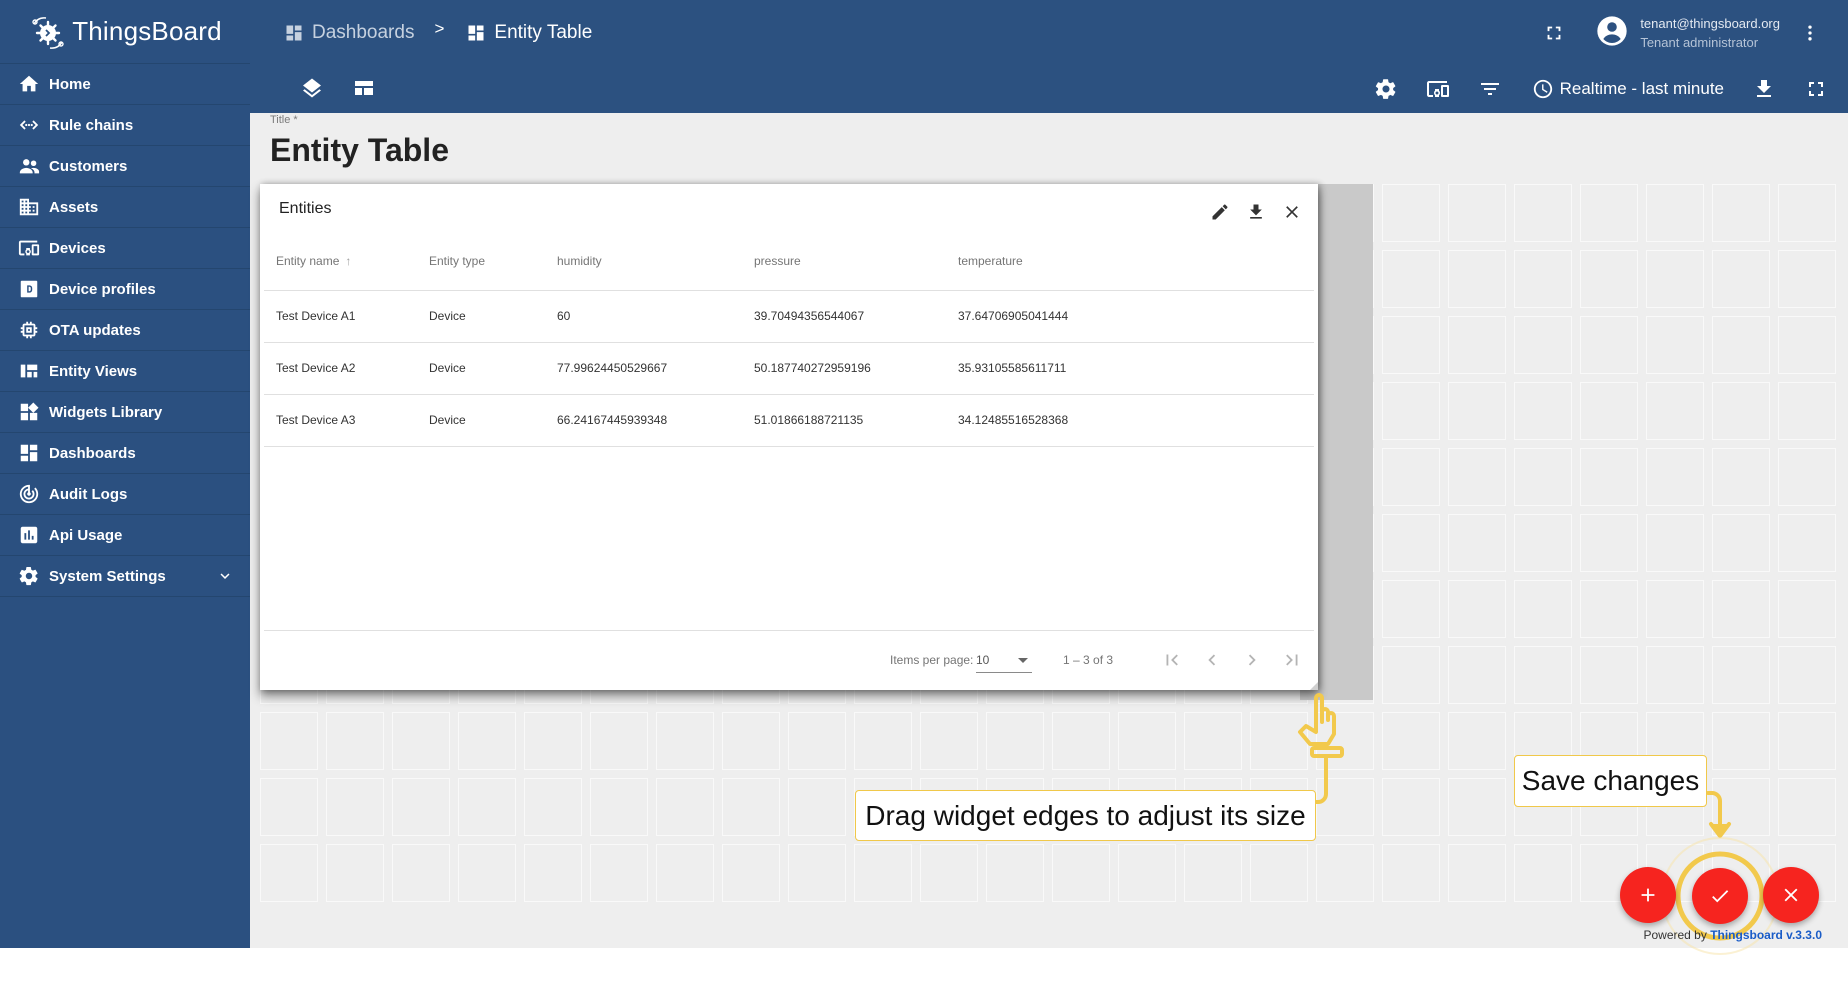 This screenshot has height=982, width=1848. What do you see at coordinates (1256, 212) in the screenshot?
I see `export-widget-button` at bounding box center [1256, 212].